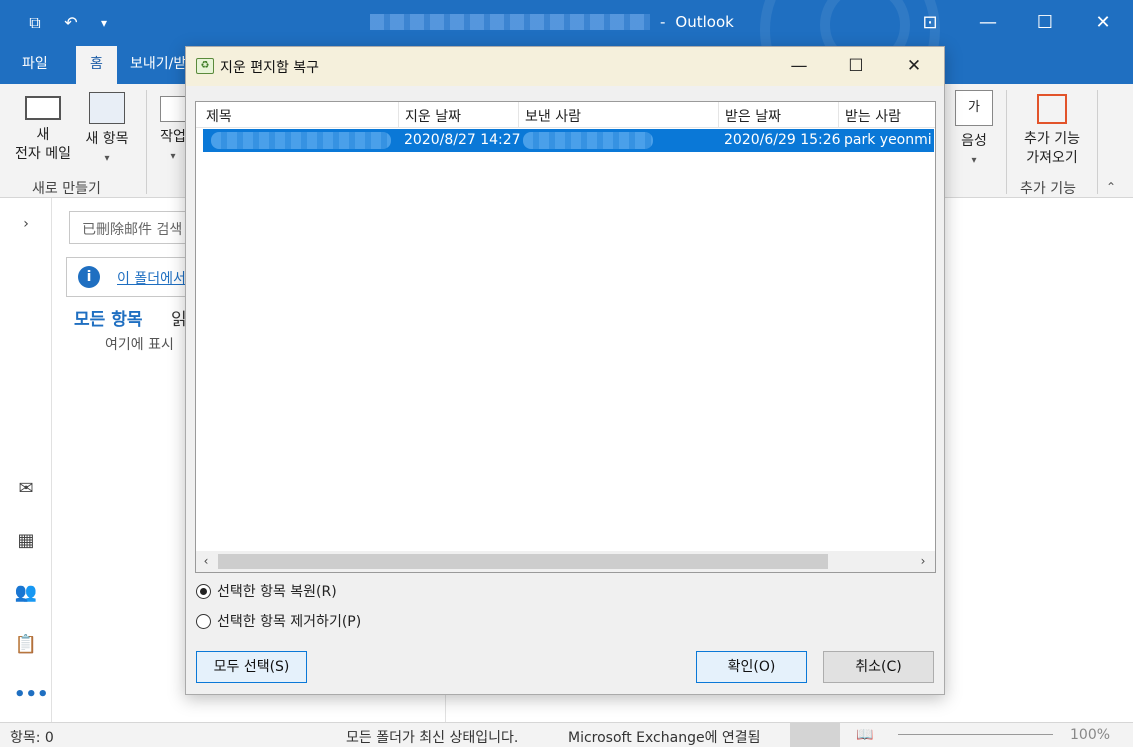  What do you see at coordinates (32, 738) in the screenshot?
I see `item-count: 항목: 0` at bounding box center [32, 738].